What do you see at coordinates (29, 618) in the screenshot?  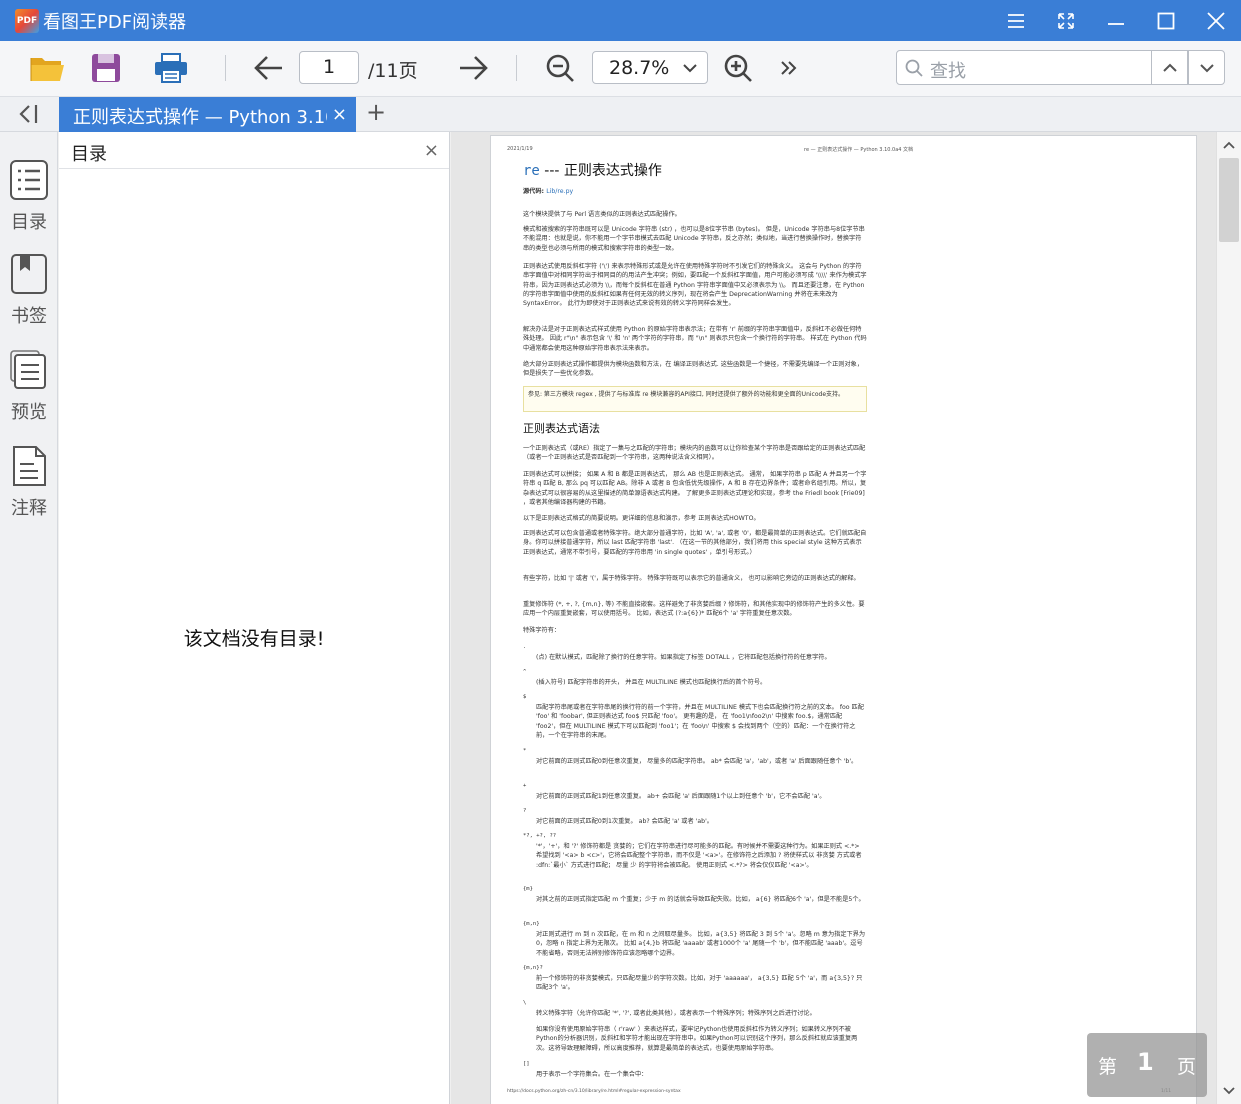 I see `left-rail: 目录 书签 预览 注释` at bounding box center [29, 618].